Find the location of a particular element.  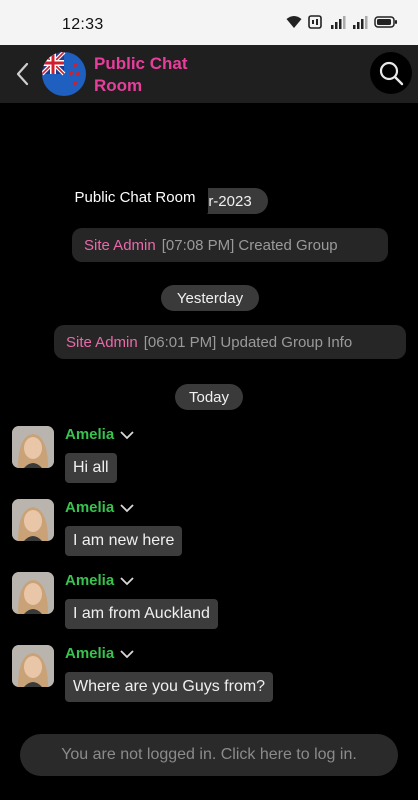

message-bubble: I am from Auckland is located at coordinates (141, 614).